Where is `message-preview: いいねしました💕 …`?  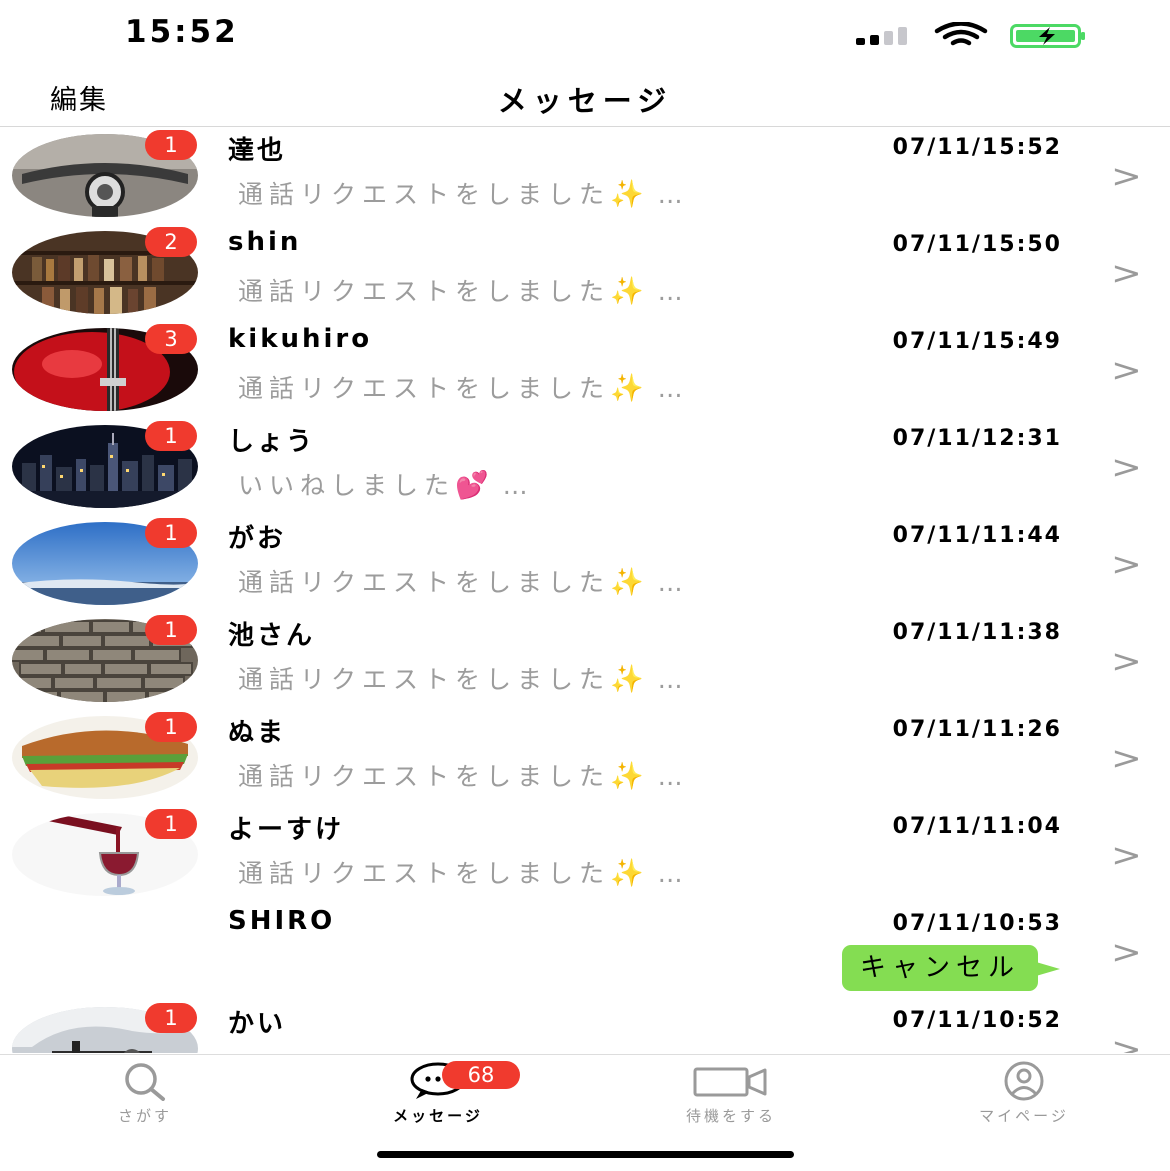 message-preview: いいねしました💕 … is located at coordinates (384, 484).